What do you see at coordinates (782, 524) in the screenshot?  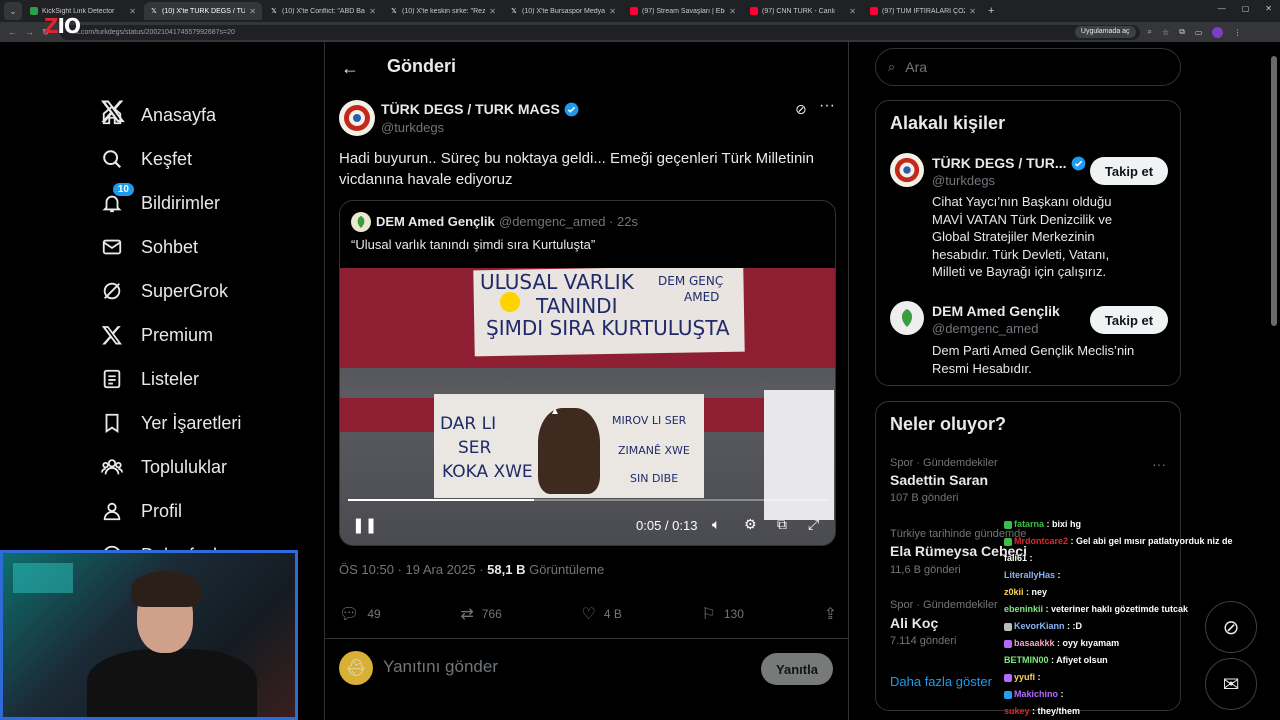 I see `mini-player-icon: ⧉` at bounding box center [782, 524].